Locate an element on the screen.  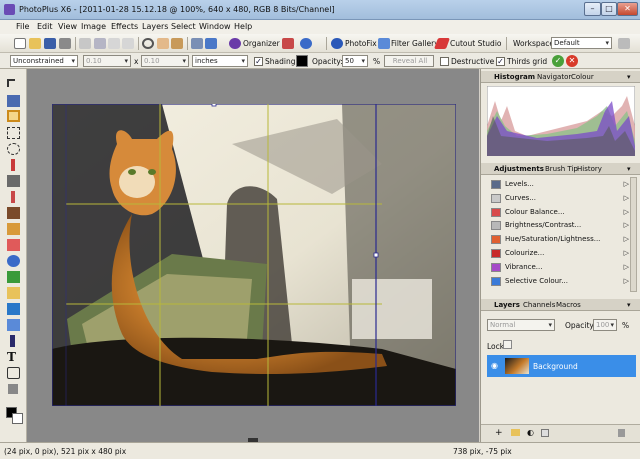
adjustments-scrollbar is located at coordinates (633, 234).